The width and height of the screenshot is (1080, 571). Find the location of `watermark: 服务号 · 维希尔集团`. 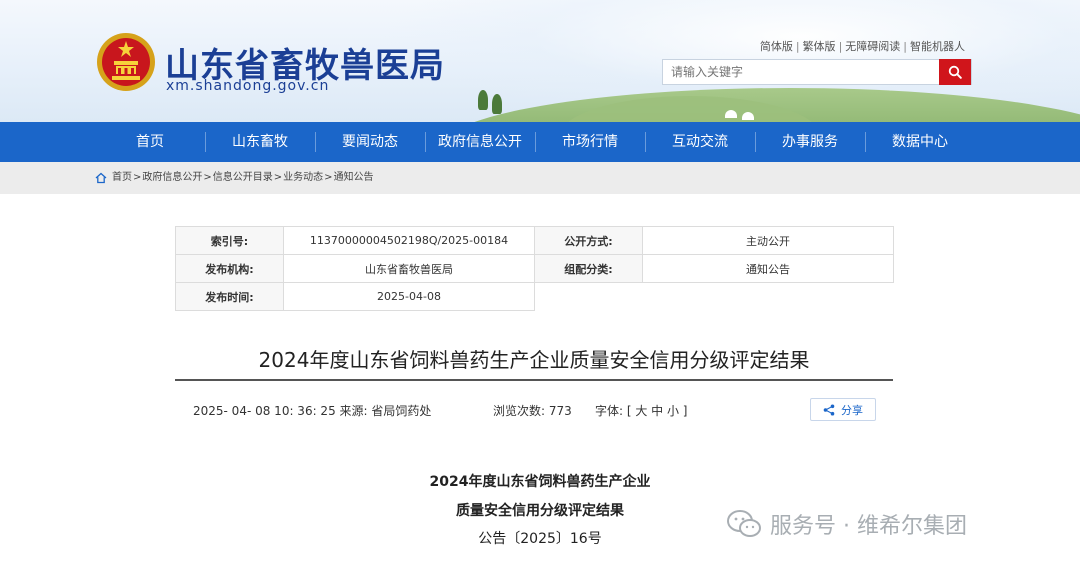

watermark: 服务号 · 维希尔集团 is located at coordinates (846, 524).